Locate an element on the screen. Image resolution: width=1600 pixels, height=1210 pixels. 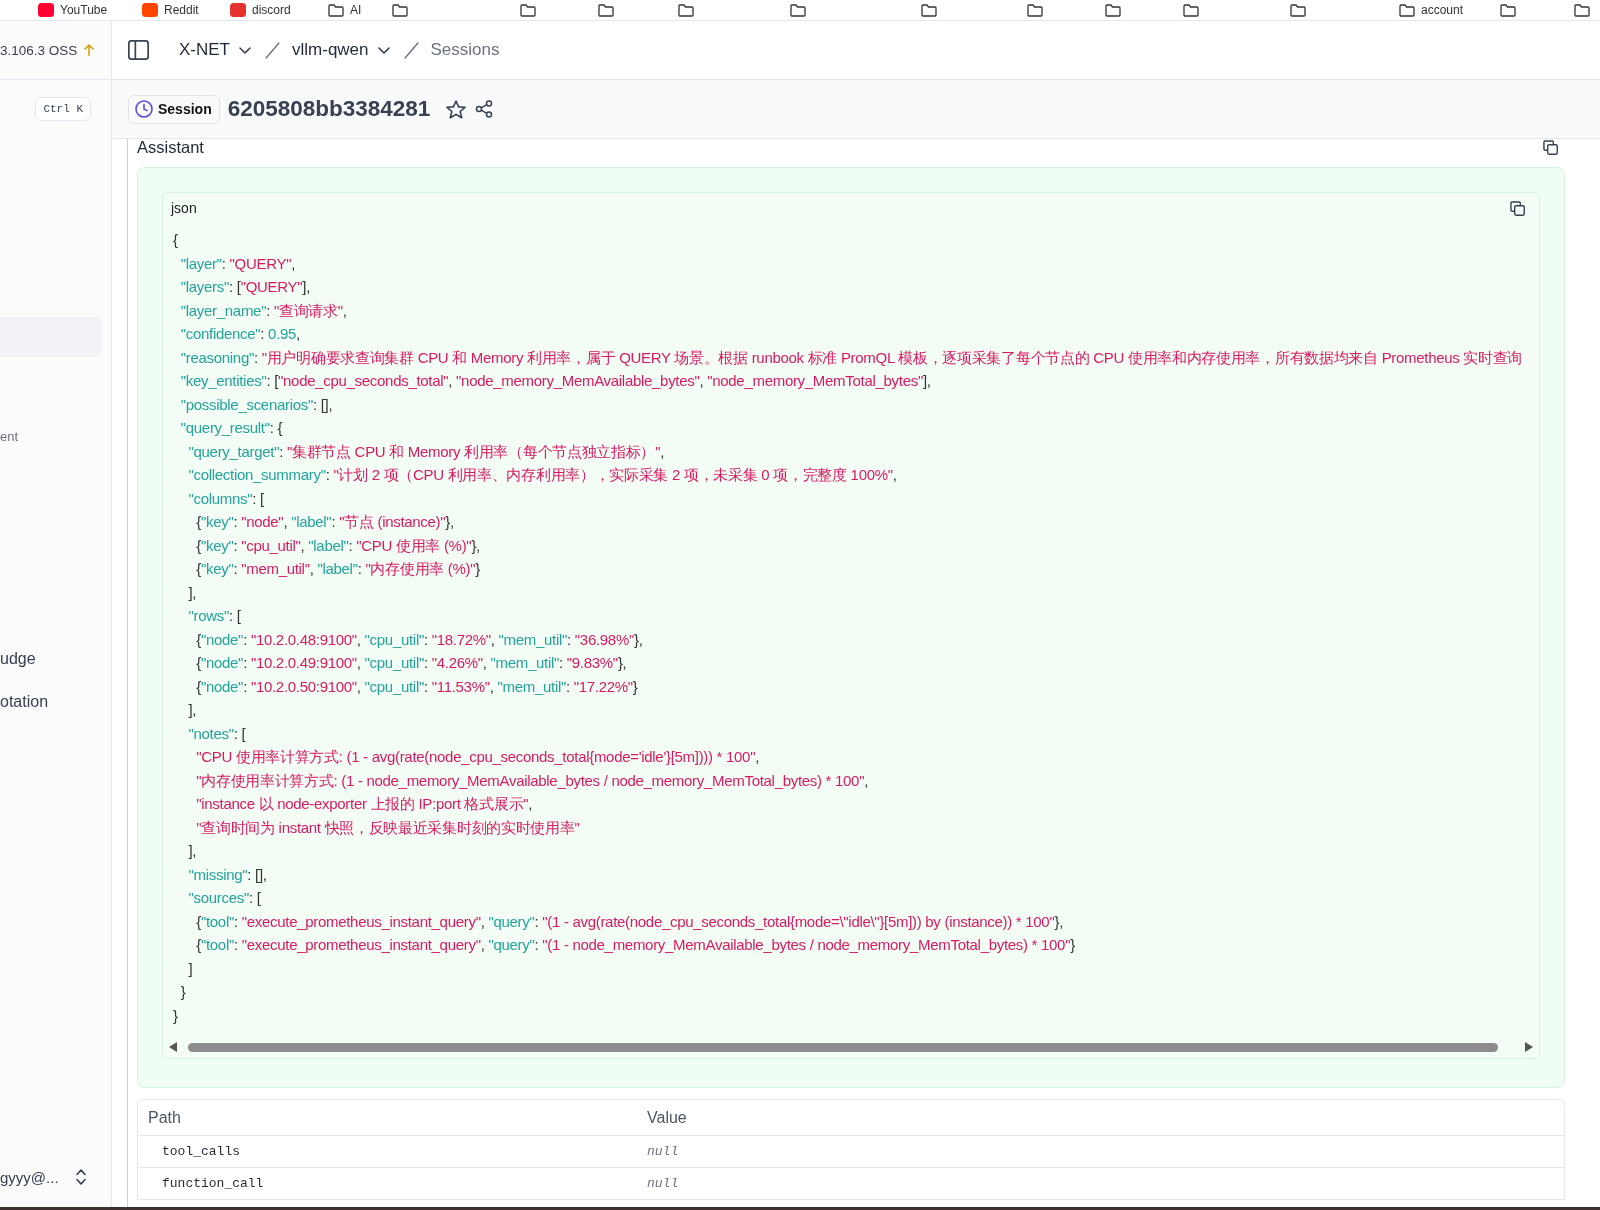
table-cell: tool_calls is located at coordinates (387, 1151).